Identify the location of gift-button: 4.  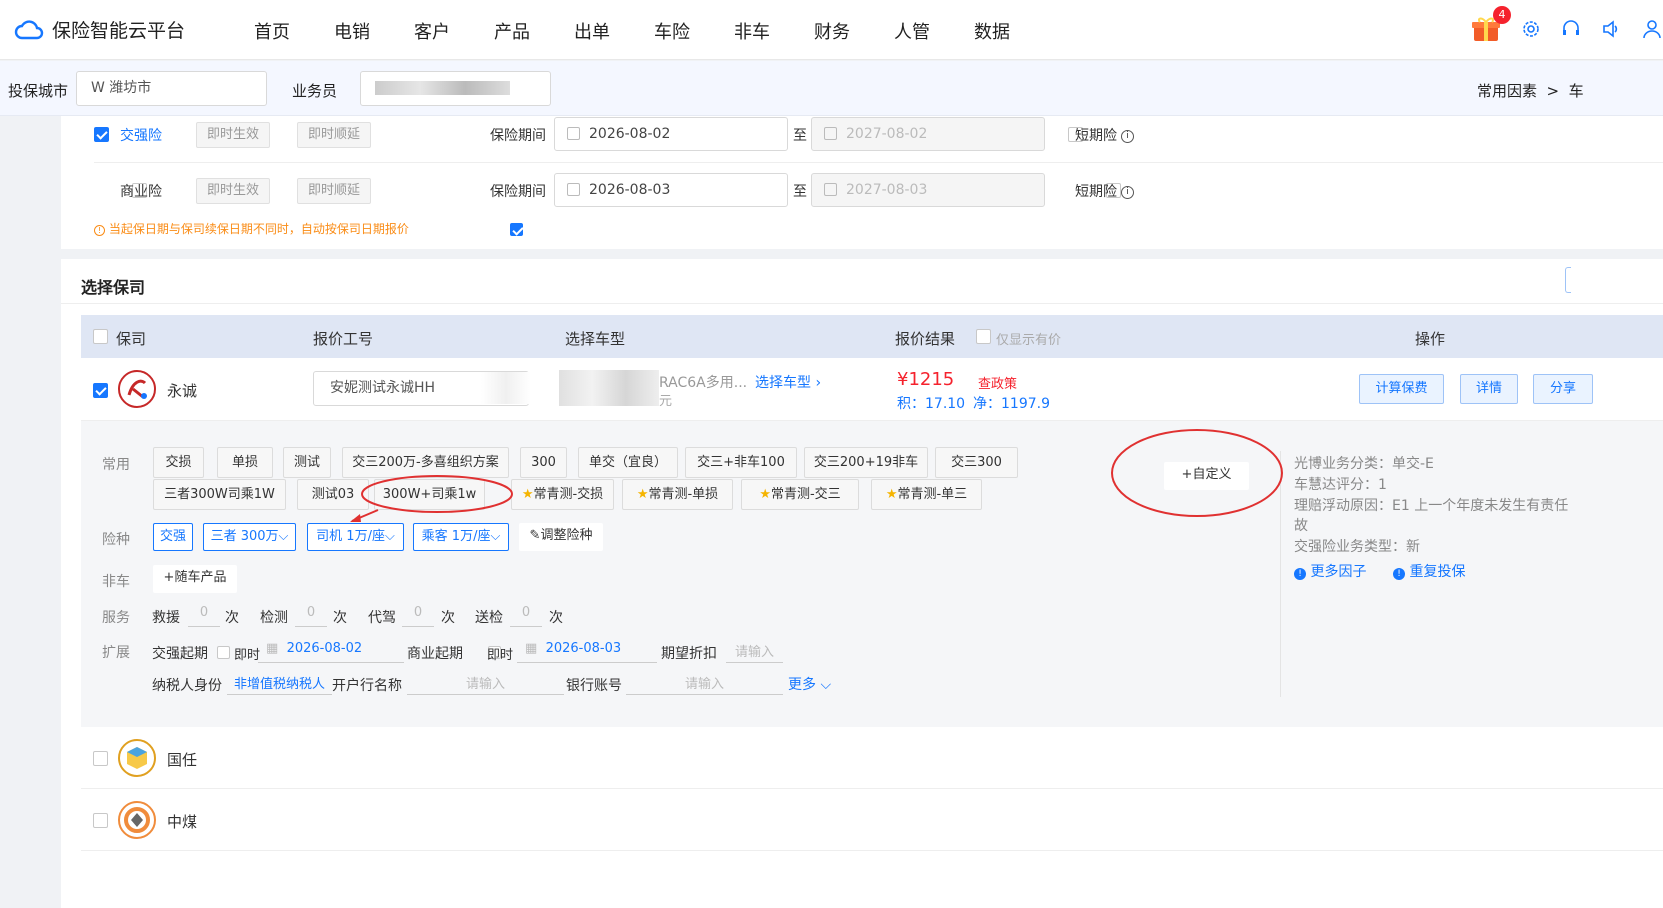
(1491, 25).